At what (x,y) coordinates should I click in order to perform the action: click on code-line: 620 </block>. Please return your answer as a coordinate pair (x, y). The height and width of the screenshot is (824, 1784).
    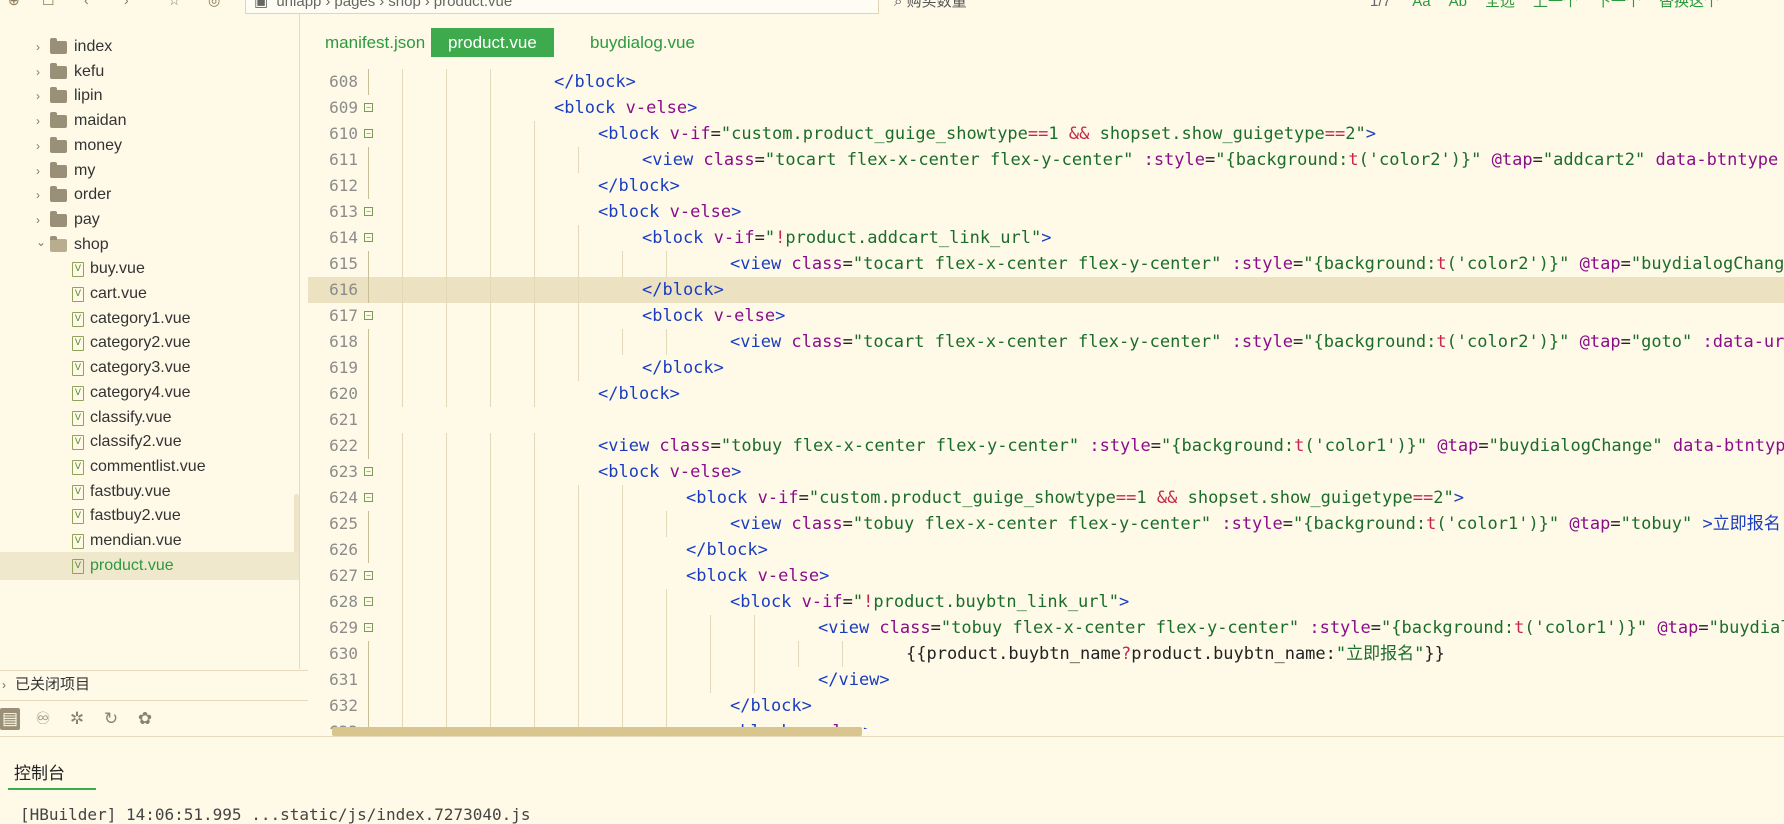
    Looking at the image, I should click on (1046, 394).